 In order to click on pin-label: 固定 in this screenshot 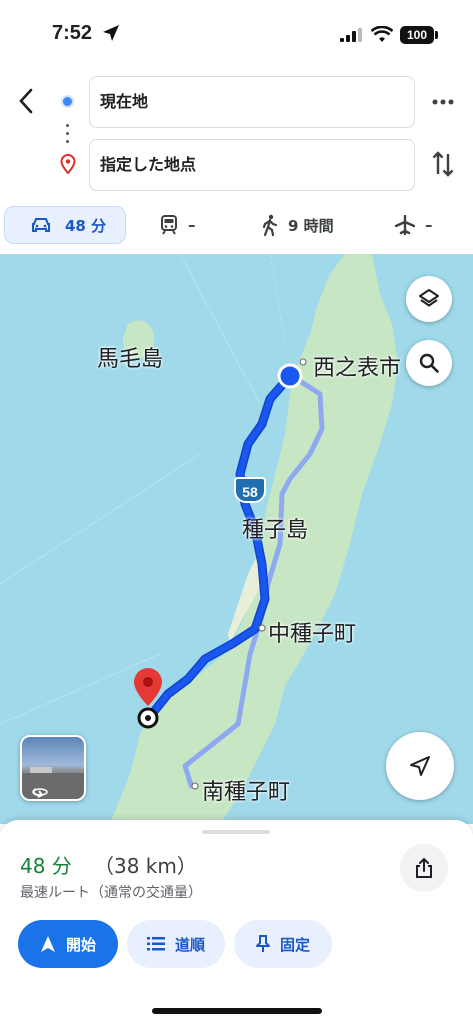, I will do `click(294, 944)`.